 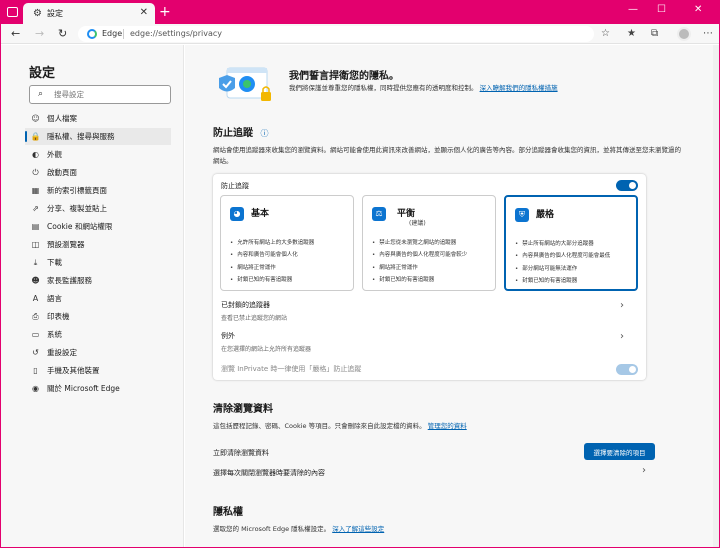 What do you see at coordinates (35, 298) in the screenshot?
I see `language-icon: A` at bounding box center [35, 298].